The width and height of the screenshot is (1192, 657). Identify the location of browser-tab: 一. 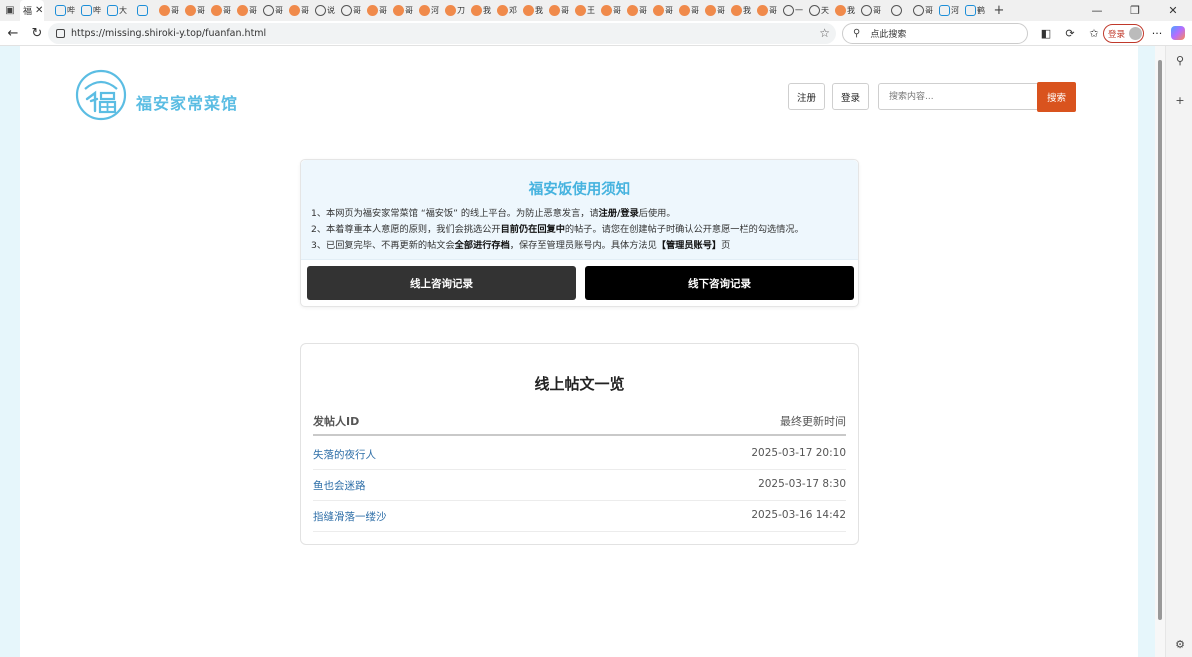
(793, 10).